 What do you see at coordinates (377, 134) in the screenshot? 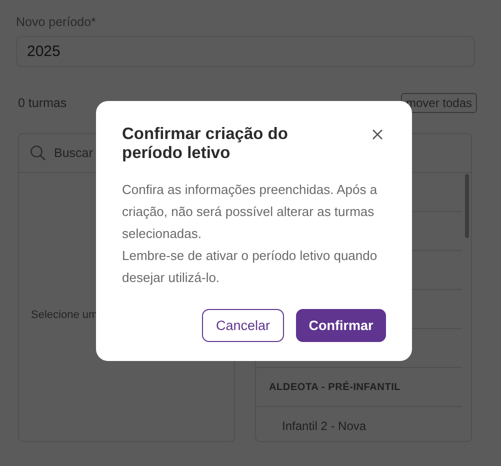
I see `close-icon` at bounding box center [377, 134].